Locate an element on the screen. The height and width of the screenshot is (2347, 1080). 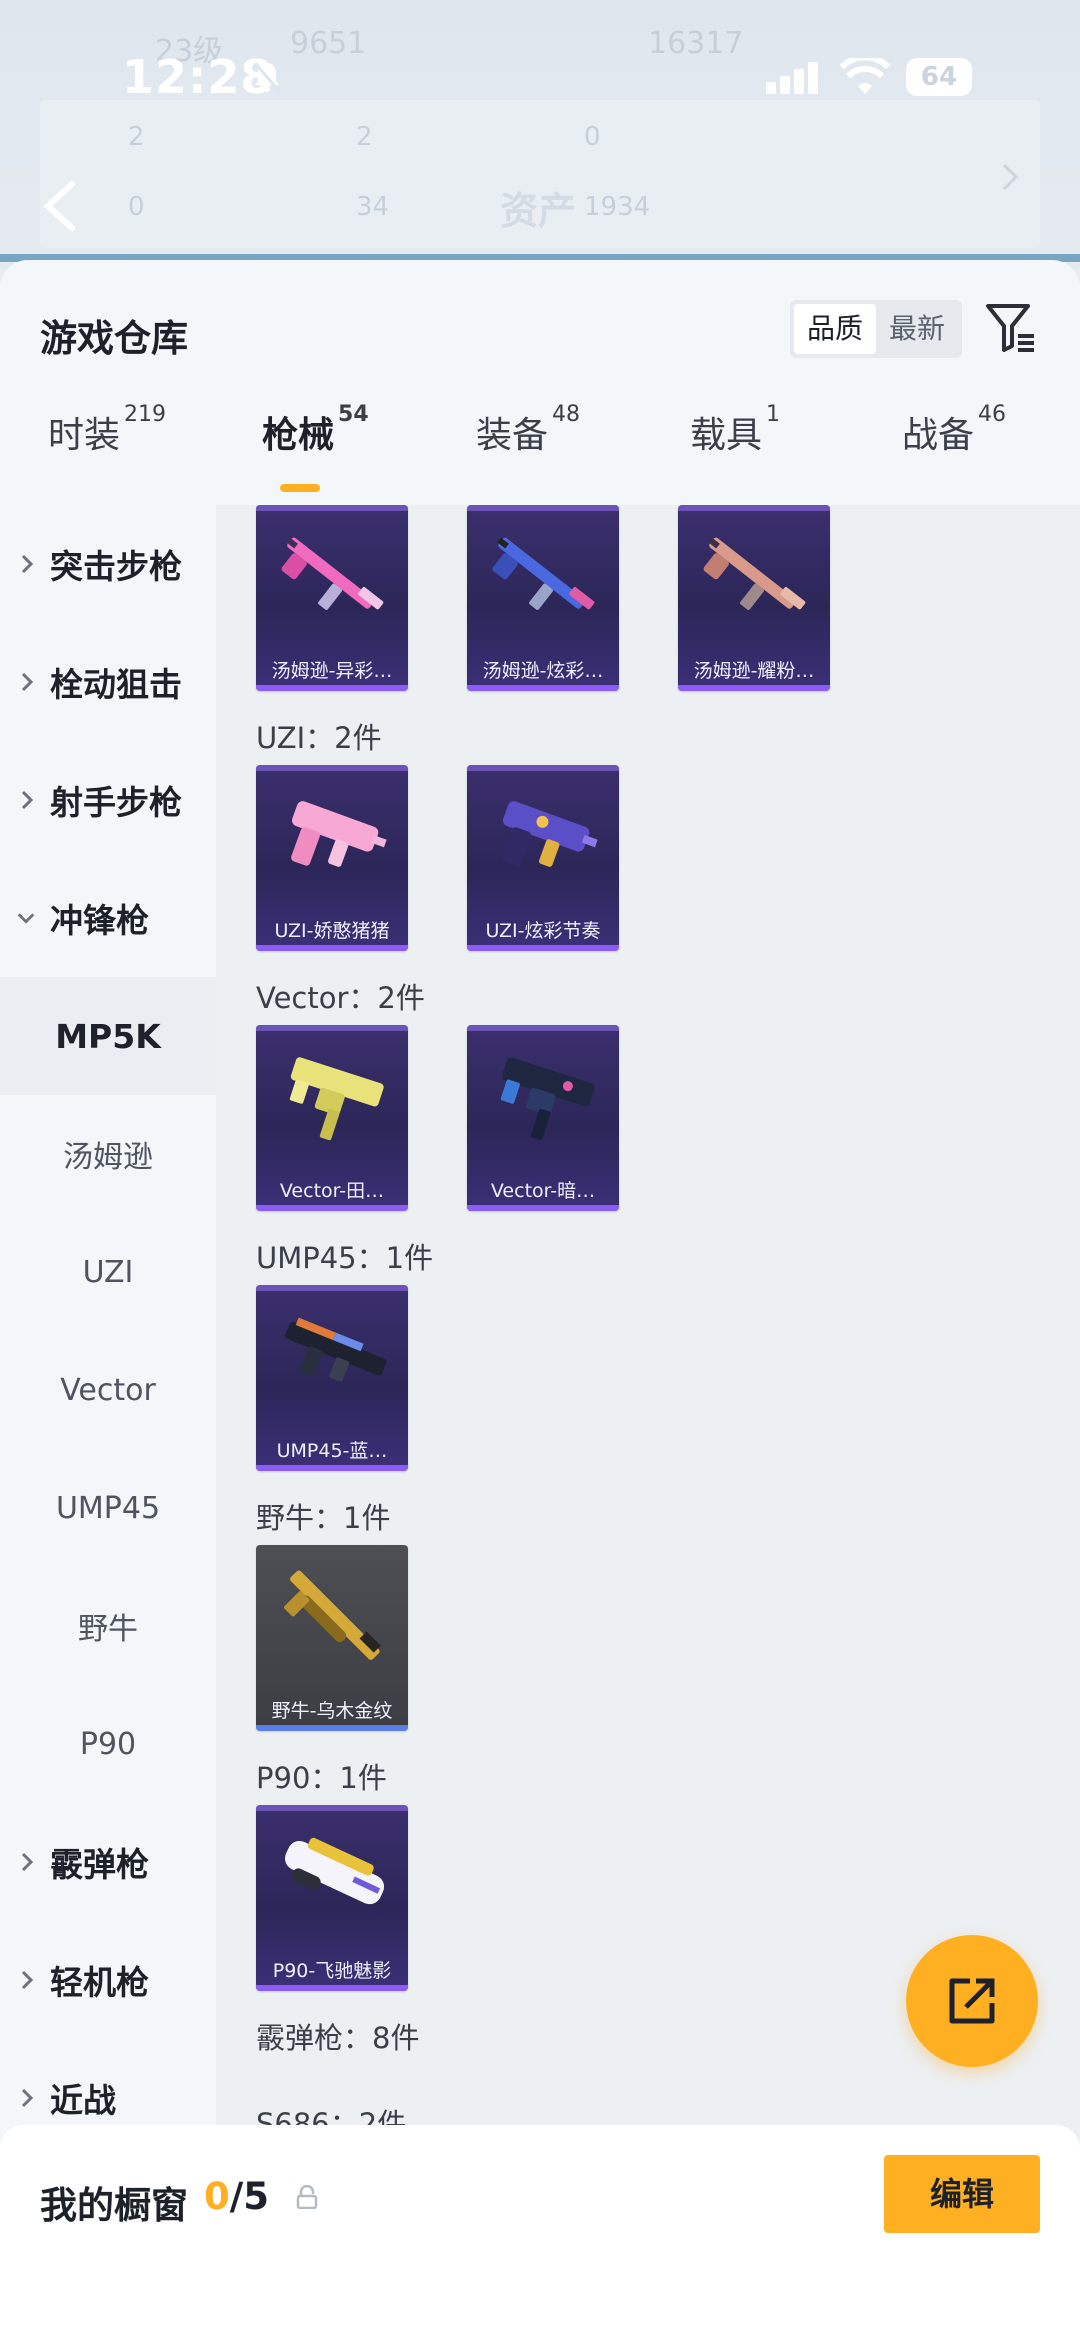
battery-indicator: 64 is located at coordinates (939, 77).